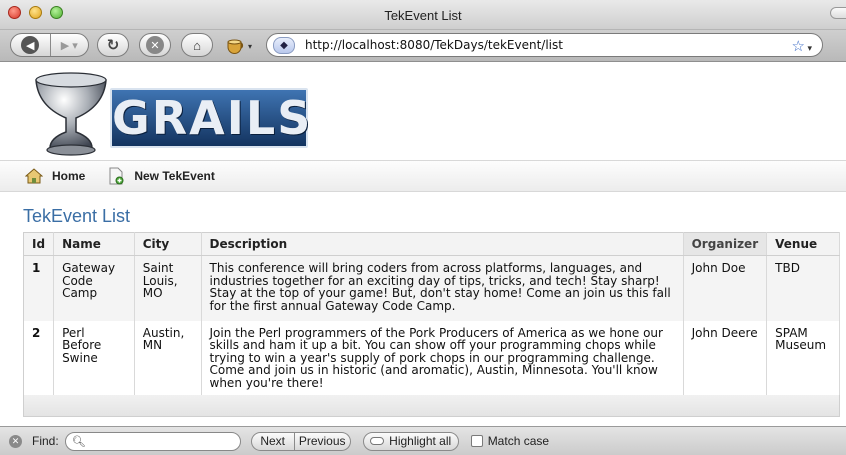 The width and height of the screenshot is (846, 455). What do you see at coordinates (168, 358) in the screenshot?
I see `row-city: Austin, MN` at bounding box center [168, 358].